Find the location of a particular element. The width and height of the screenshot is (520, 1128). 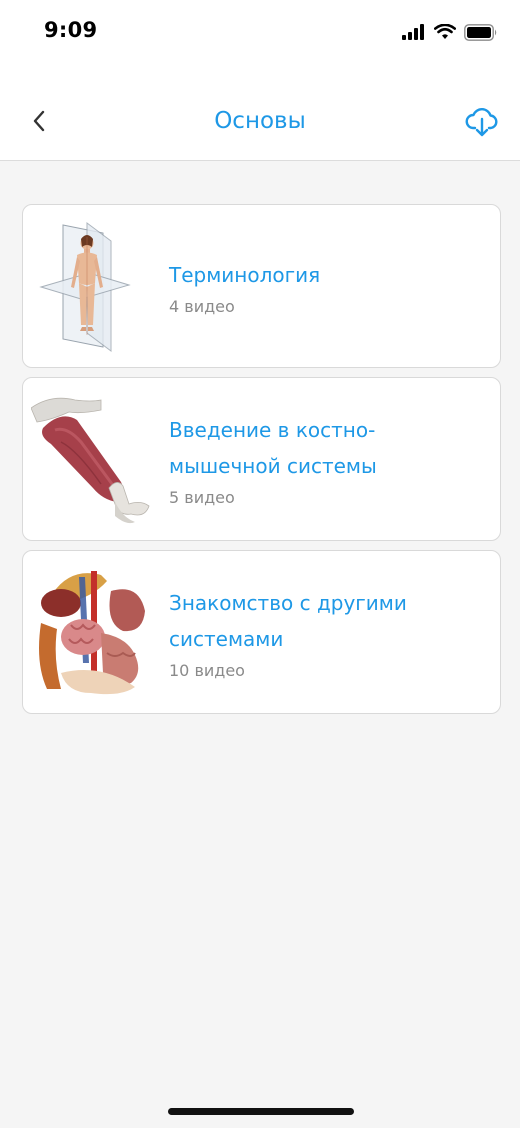

video-count: 5 видео is located at coordinates (202, 497).